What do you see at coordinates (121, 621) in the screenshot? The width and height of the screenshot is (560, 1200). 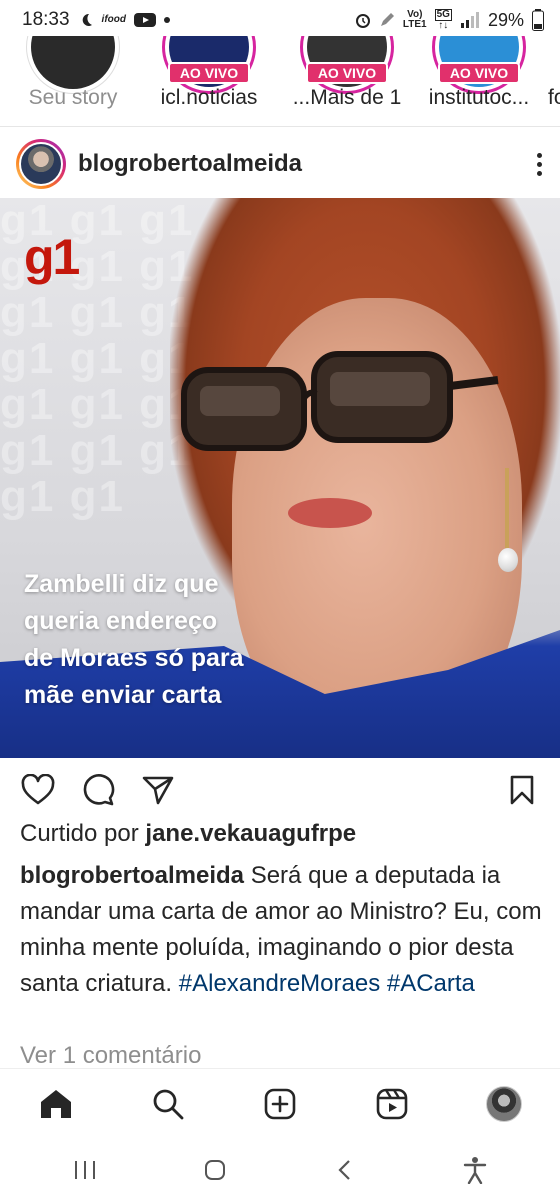 I see `headline-line: queria endereço` at bounding box center [121, 621].